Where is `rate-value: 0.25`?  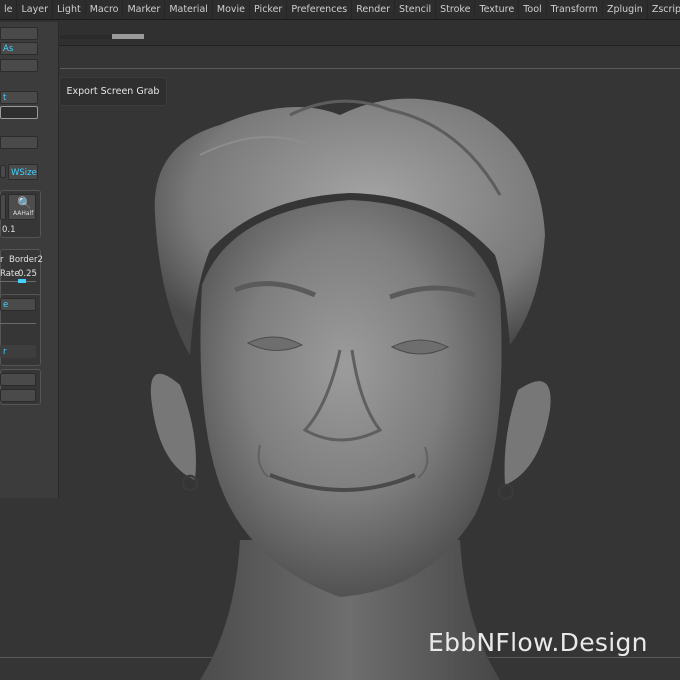 rate-value: 0.25 is located at coordinates (27, 274).